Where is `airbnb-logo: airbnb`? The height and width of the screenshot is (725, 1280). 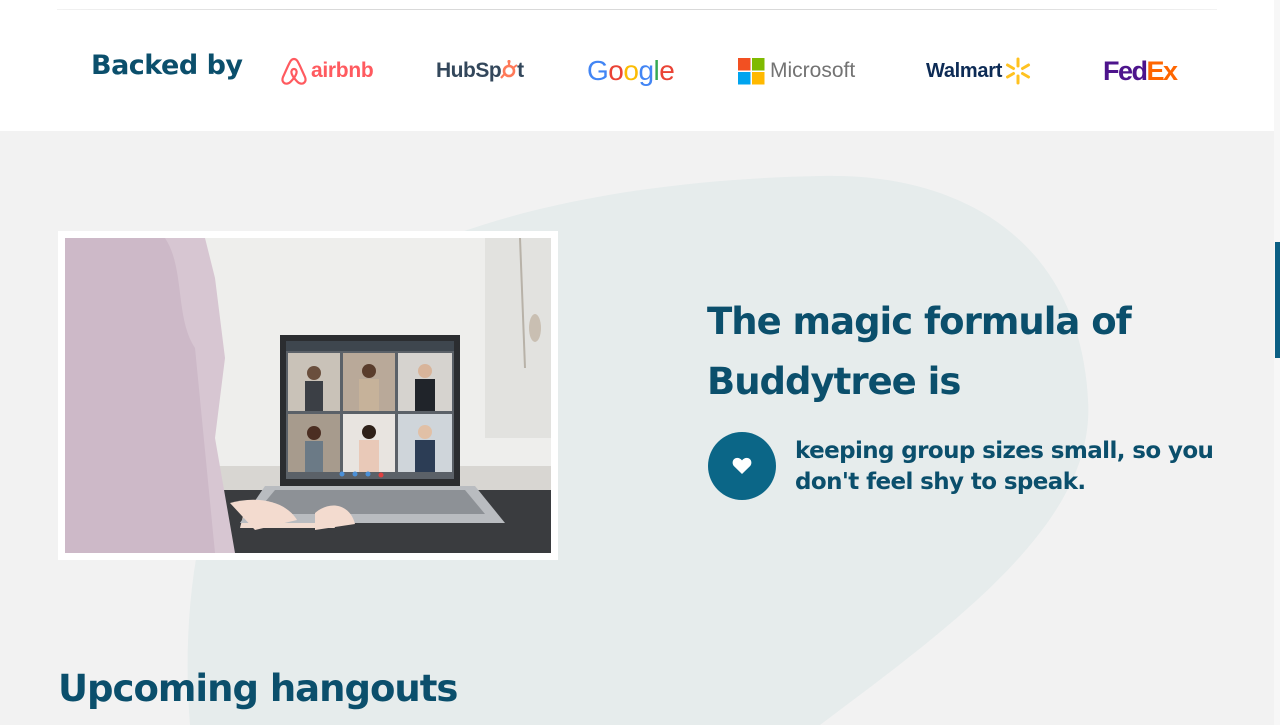 airbnb-logo: airbnb is located at coordinates (327, 71).